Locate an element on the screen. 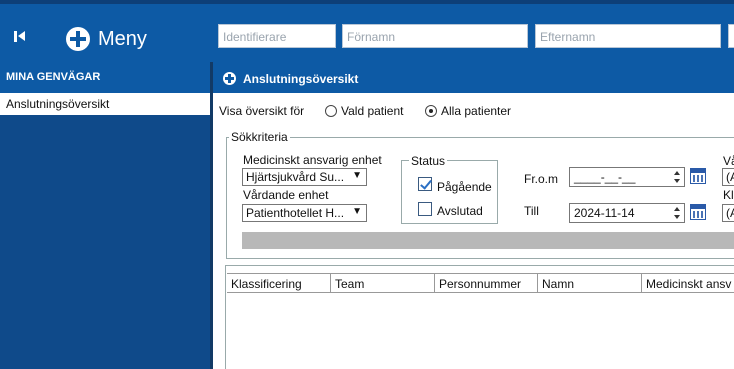 This screenshot has width=734, height=369. search-criteria-legend: Sökkriteria is located at coordinates (259, 137).